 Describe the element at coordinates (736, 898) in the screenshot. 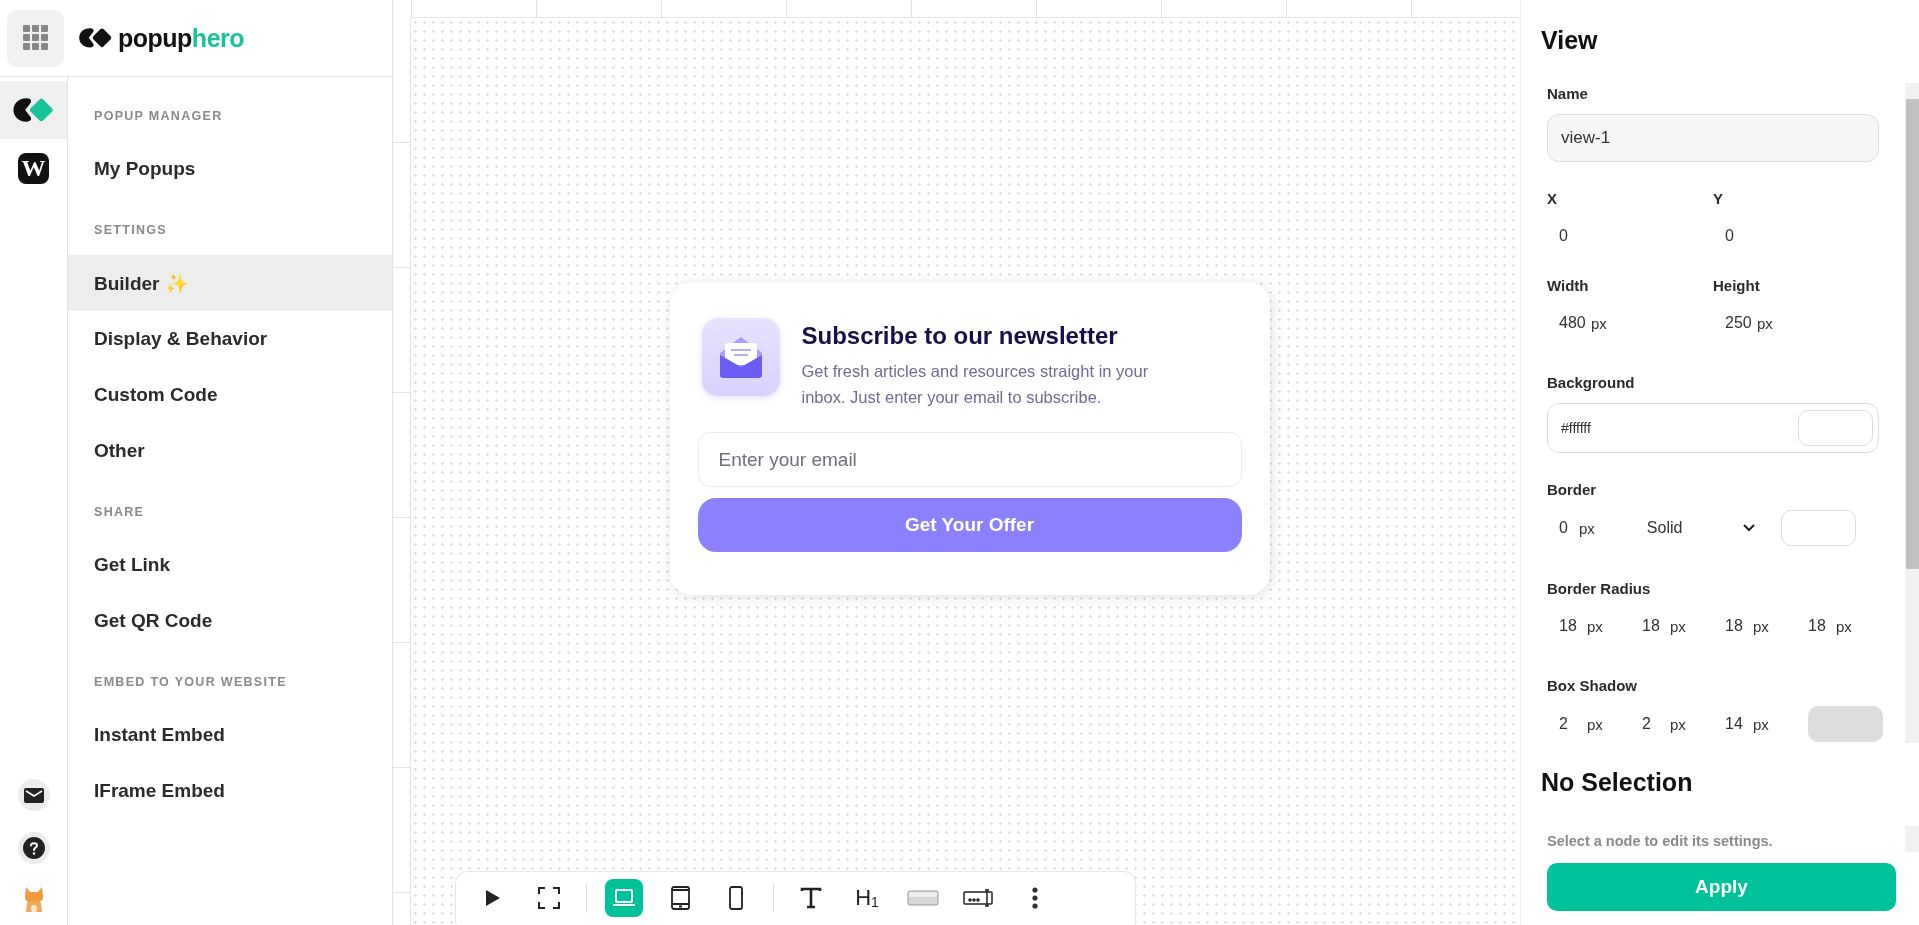

I see `phone-icon` at that location.